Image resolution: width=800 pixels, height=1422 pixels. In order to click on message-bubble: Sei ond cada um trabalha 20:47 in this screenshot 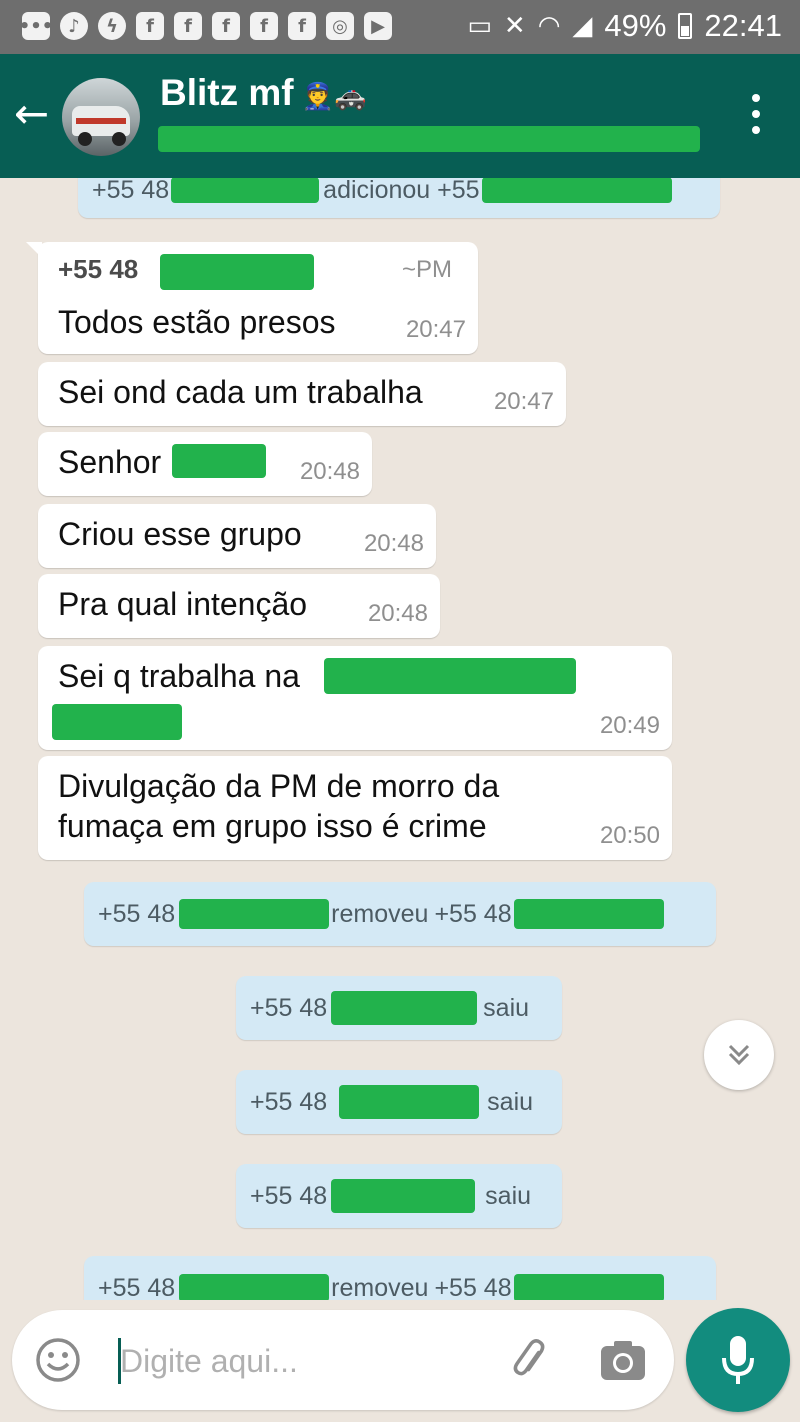, I will do `click(302, 394)`.